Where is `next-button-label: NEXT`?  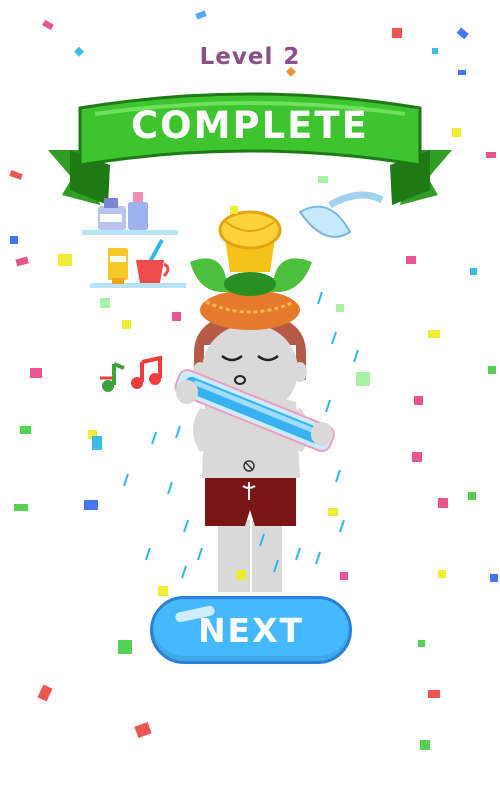
next-button-label: NEXT is located at coordinates (251, 630).